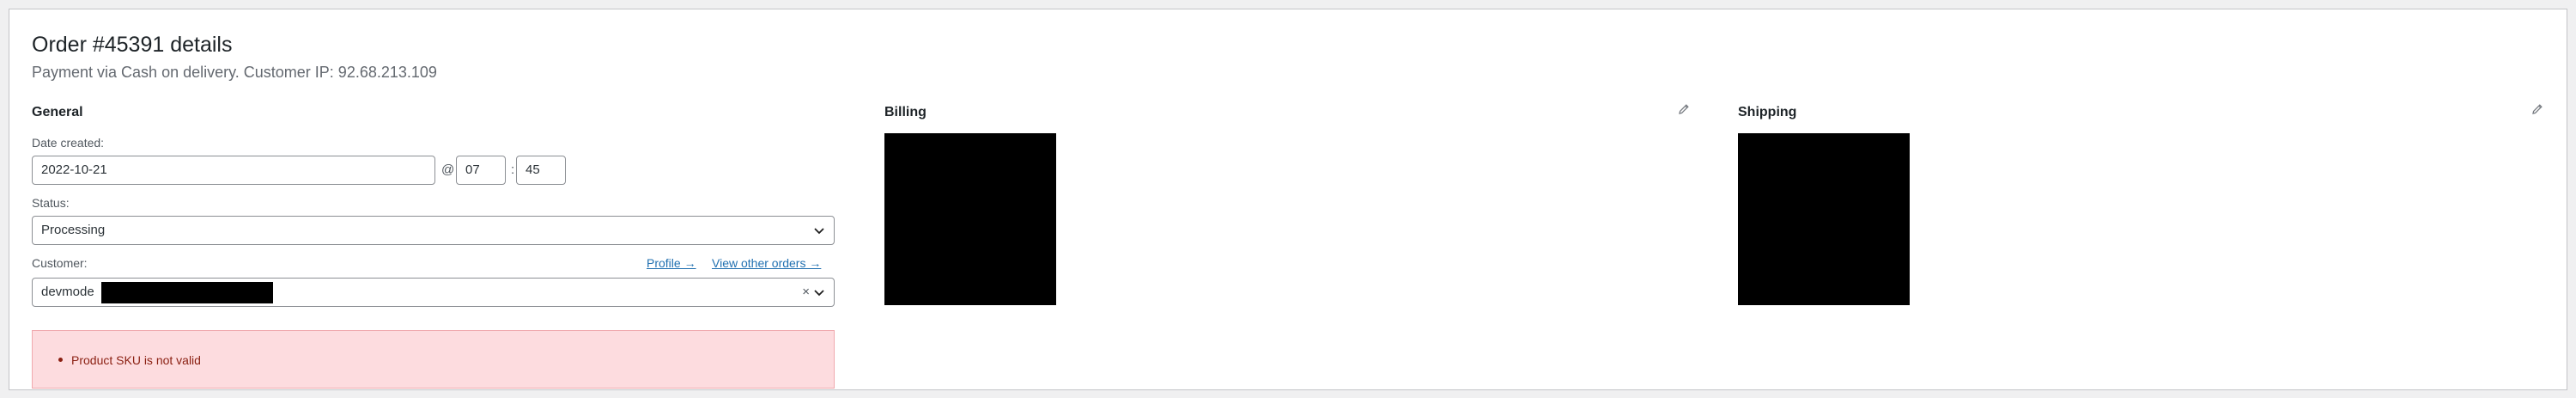 This screenshot has width=2576, height=398. What do you see at coordinates (51, 203) in the screenshot?
I see `status-label: Status:` at bounding box center [51, 203].